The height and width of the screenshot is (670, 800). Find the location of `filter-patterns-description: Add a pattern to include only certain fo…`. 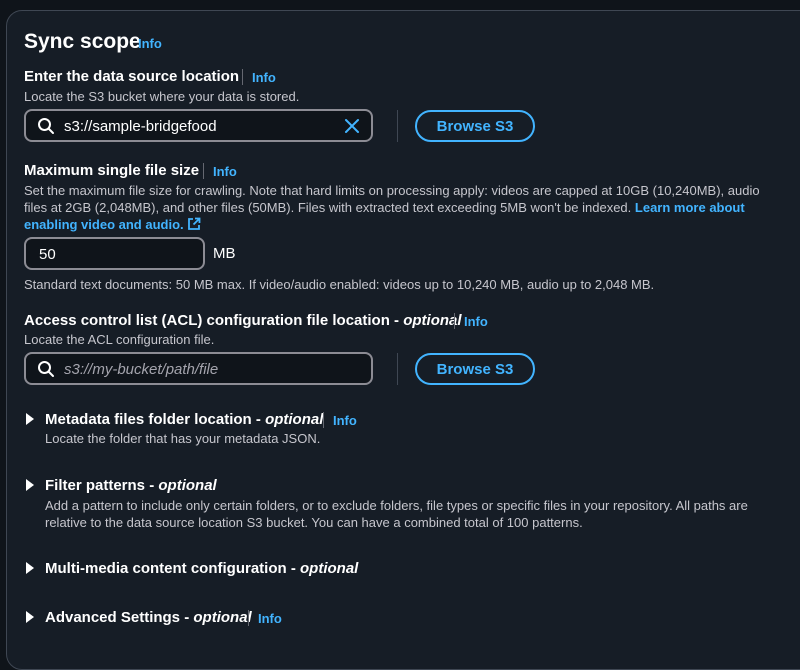

filter-patterns-description: Add a pattern to include only certain fo… is located at coordinates (396, 514).